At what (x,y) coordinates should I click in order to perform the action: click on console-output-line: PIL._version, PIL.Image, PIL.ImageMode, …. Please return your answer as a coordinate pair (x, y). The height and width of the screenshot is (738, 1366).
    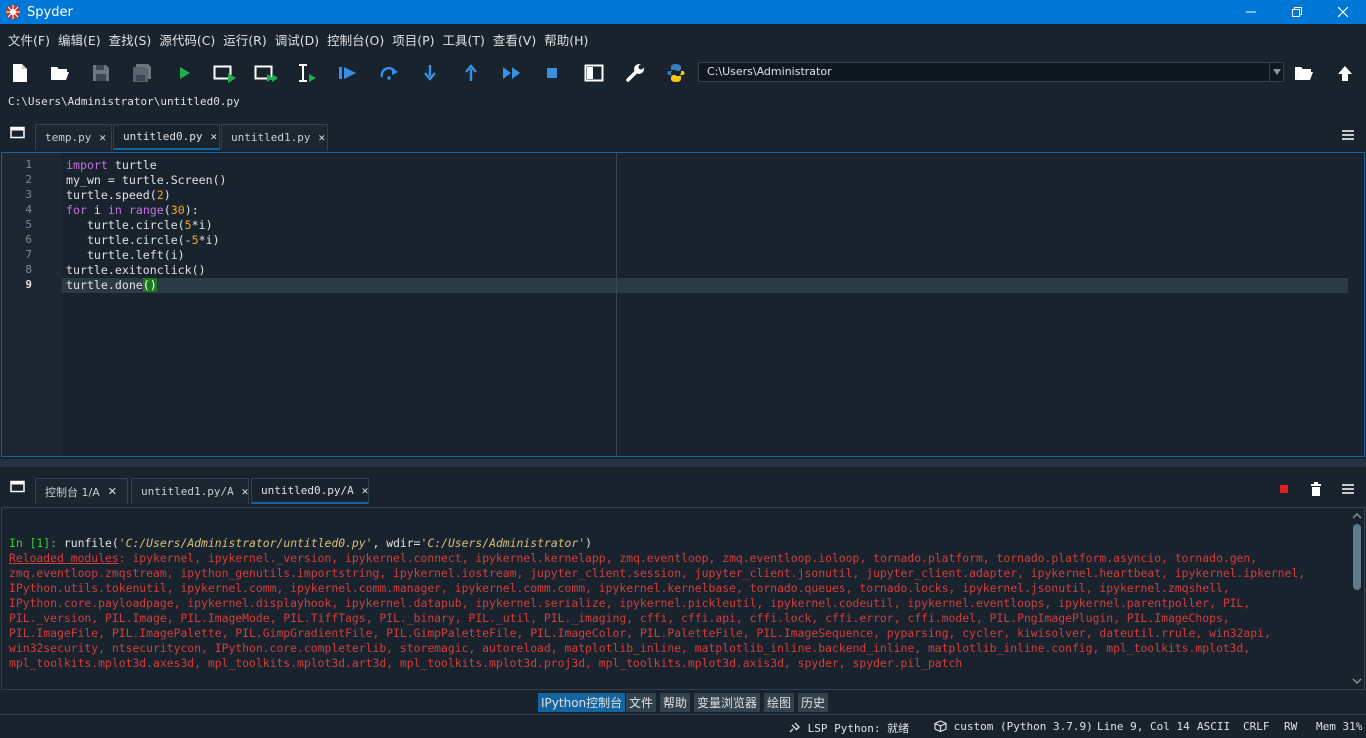
    Looking at the image, I should click on (619, 618).